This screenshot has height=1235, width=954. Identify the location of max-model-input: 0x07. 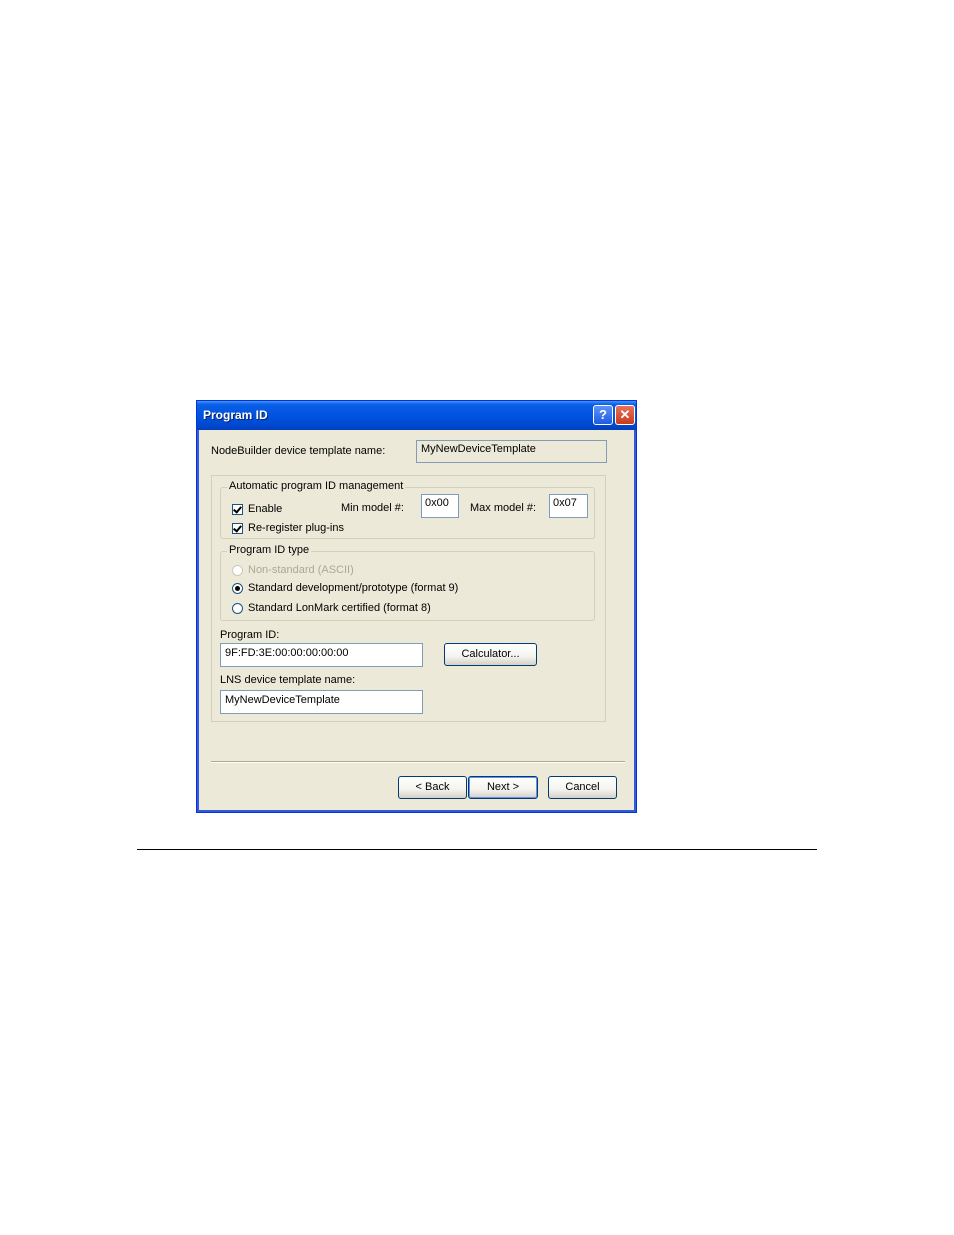
(568, 506).